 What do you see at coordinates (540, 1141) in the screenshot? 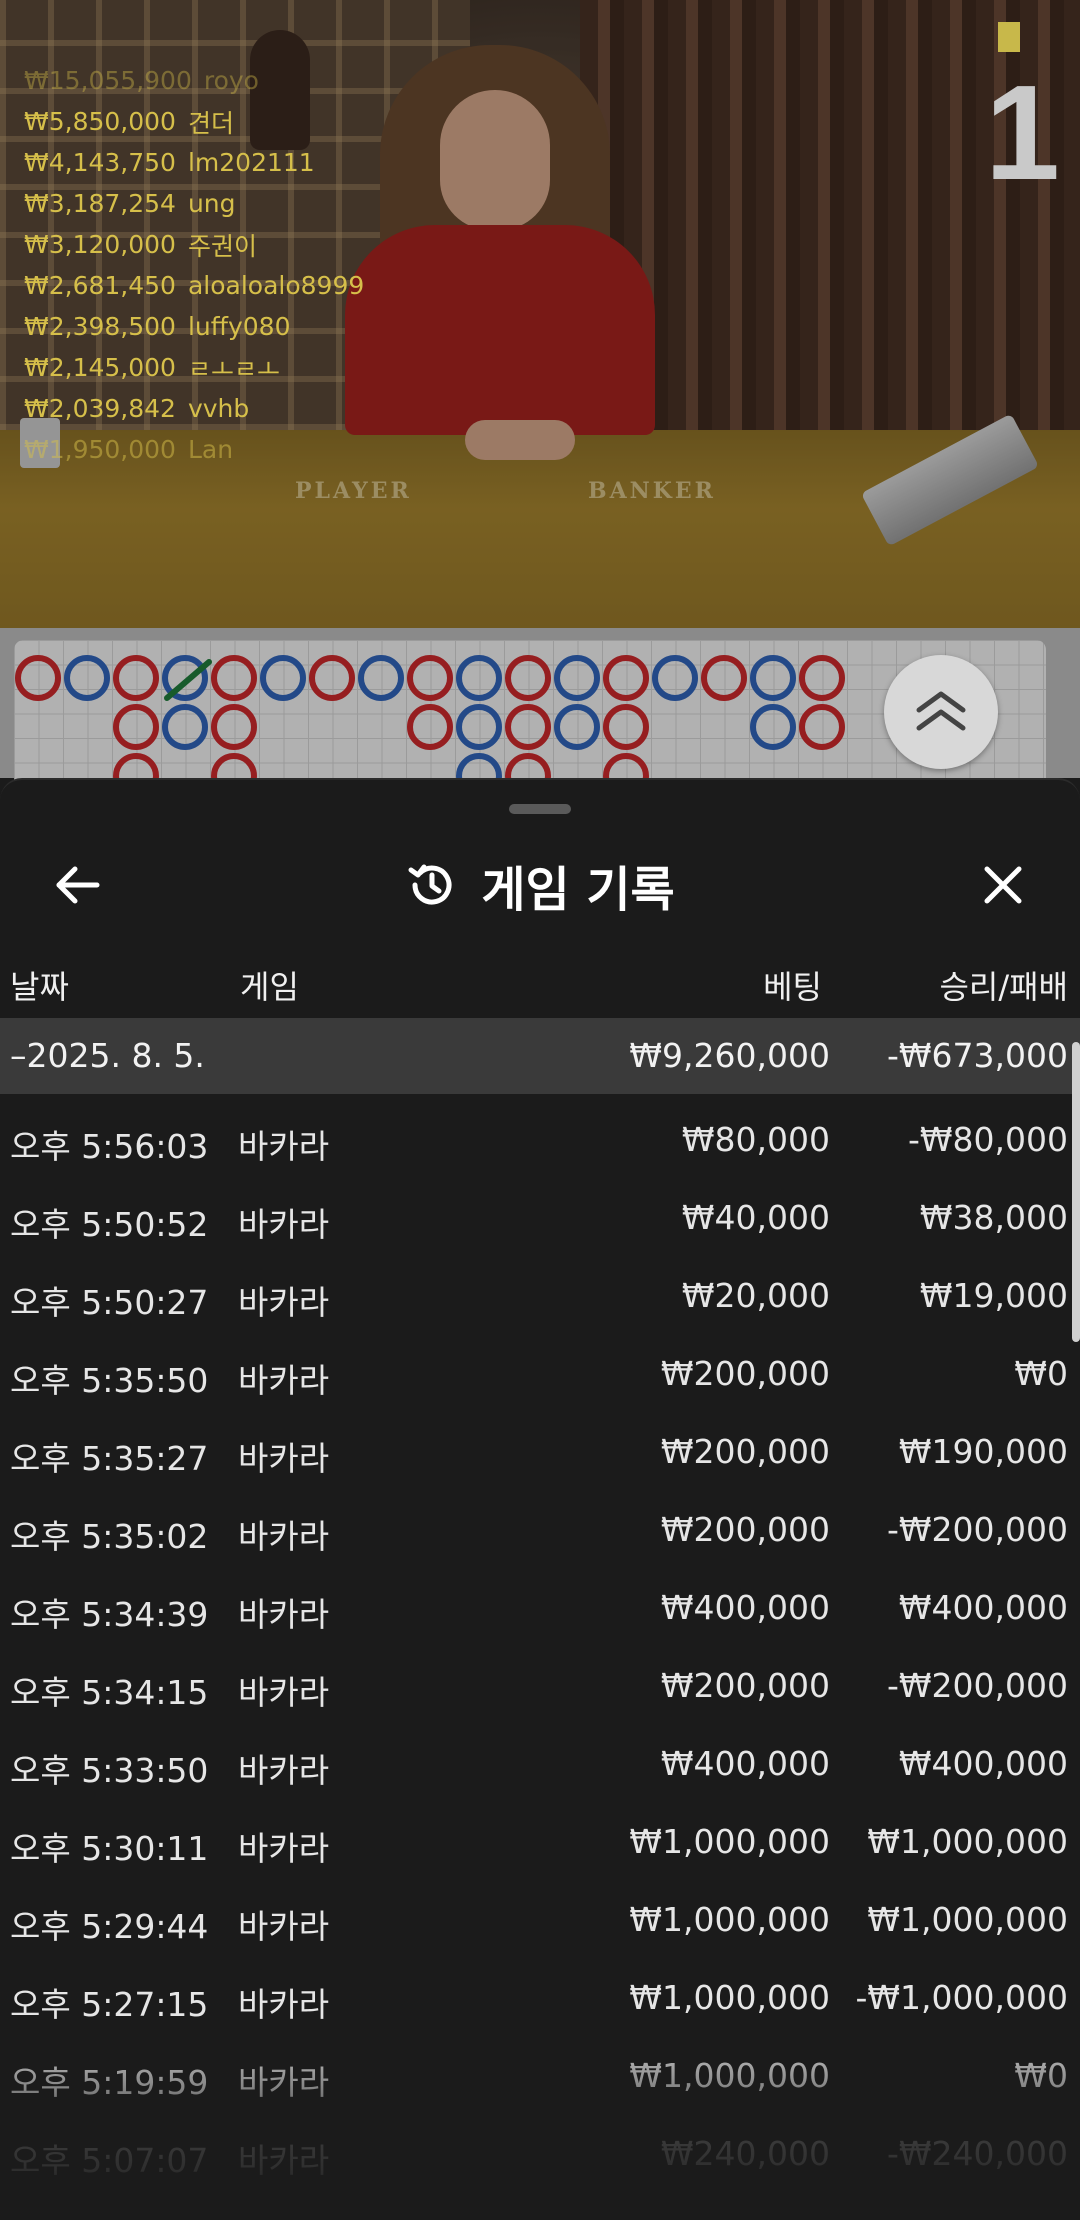
I see `history-row: 오후 5:56:03 바카라 ₩80,000 -₩80,000` at bounding box center [540, 1141].